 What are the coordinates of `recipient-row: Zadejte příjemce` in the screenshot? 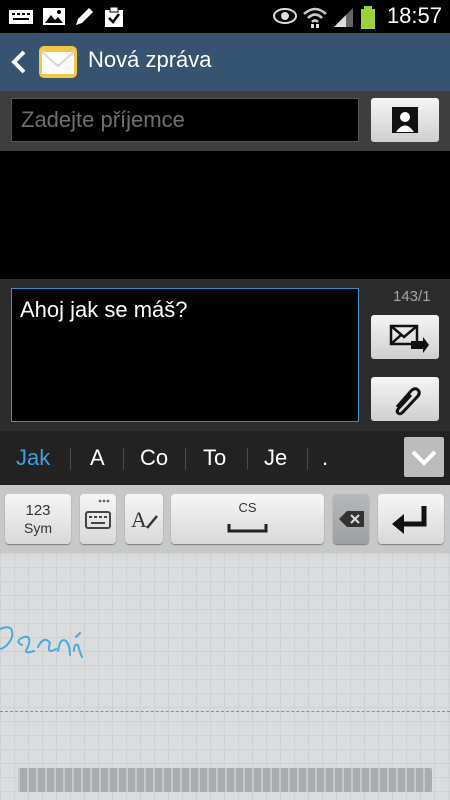 It's located at (225, 121).